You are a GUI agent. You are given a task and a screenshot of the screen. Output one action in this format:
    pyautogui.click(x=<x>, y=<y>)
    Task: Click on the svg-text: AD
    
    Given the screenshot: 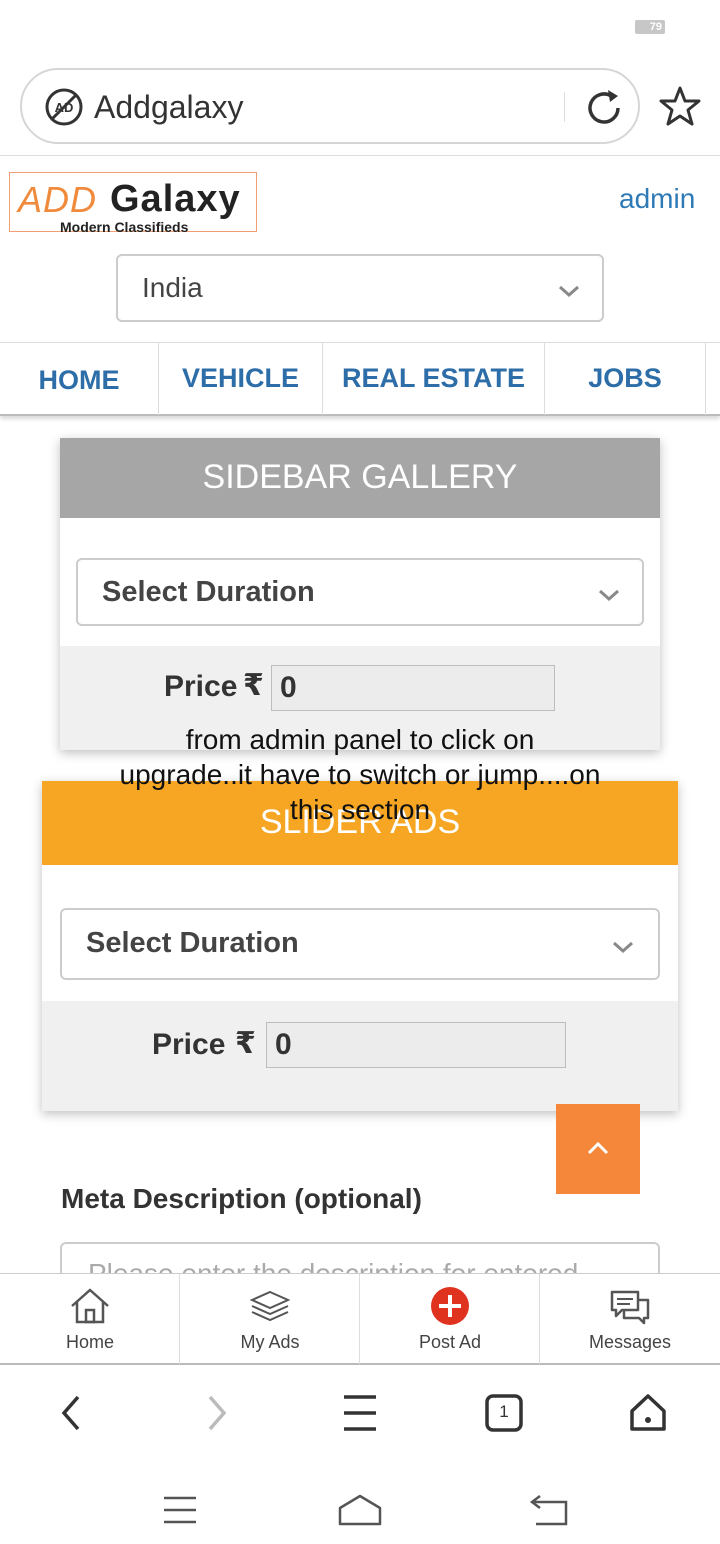 What is the action you would take?
    pyautogui.click(x=64, y=107)
    